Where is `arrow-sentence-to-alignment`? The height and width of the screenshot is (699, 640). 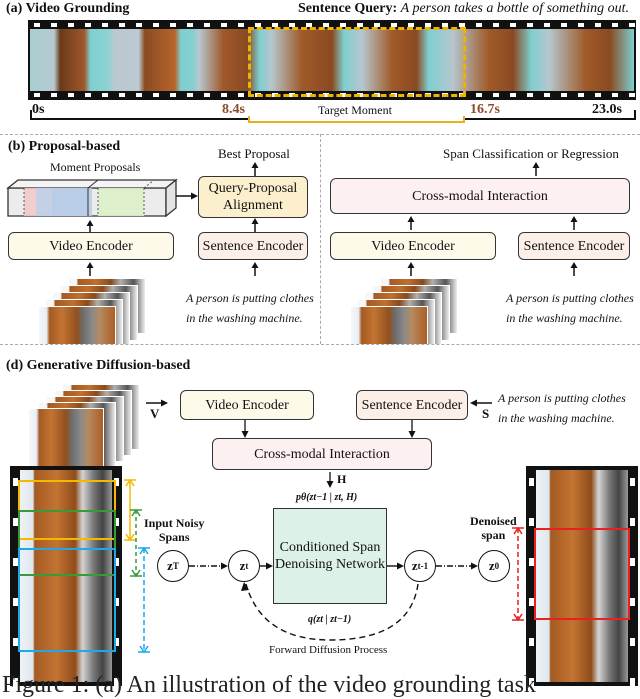 arrow-sentence-to-alignment is located at coordinates (255, 225).